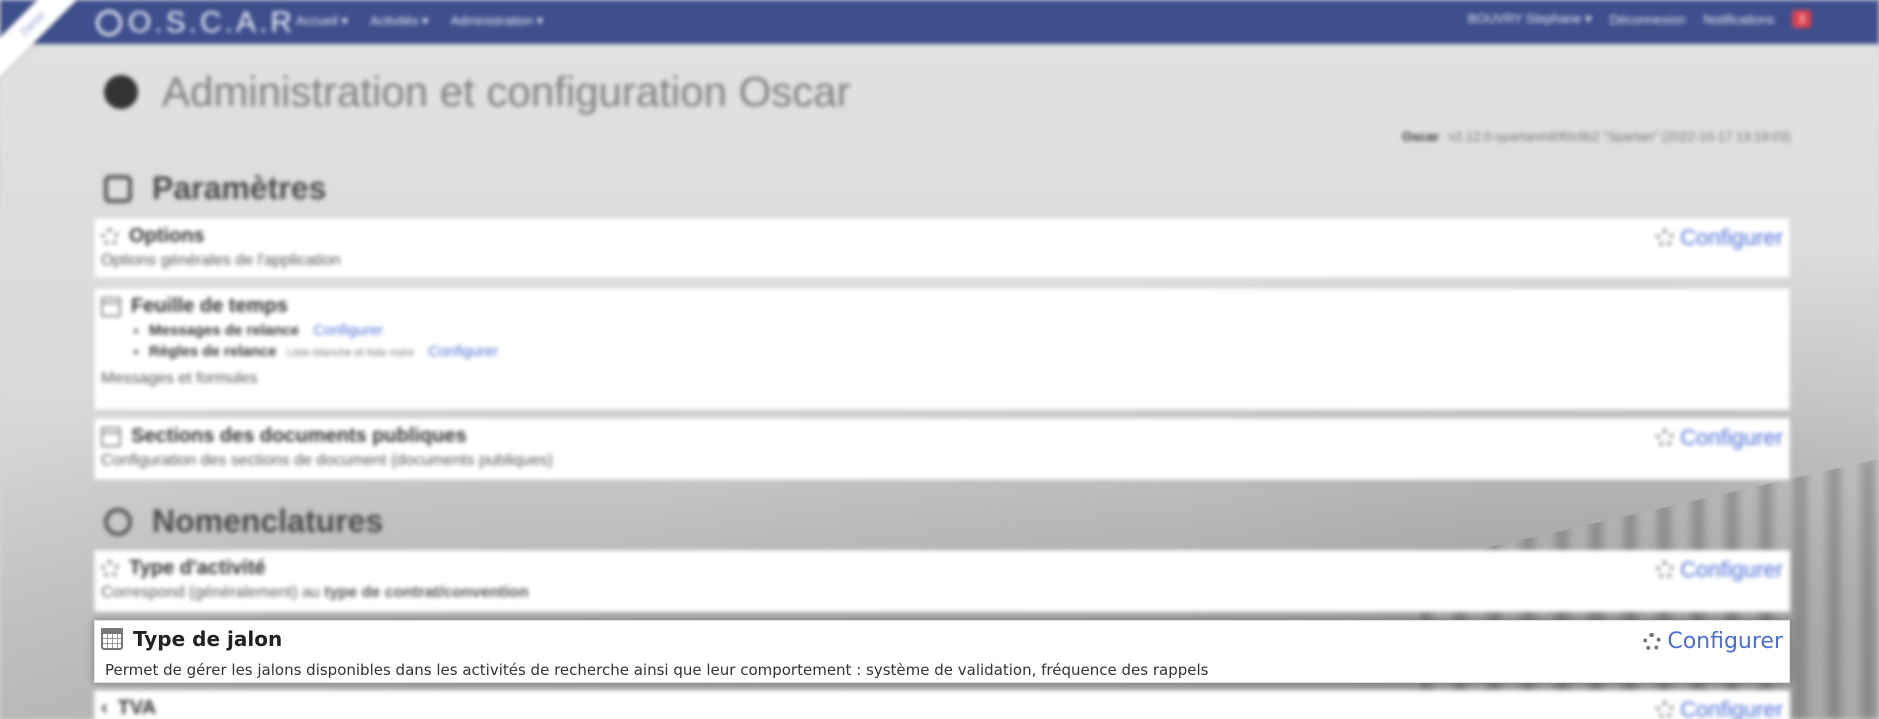  I want to click on brand-text: O.S.C.A.R, so click(212, 22).